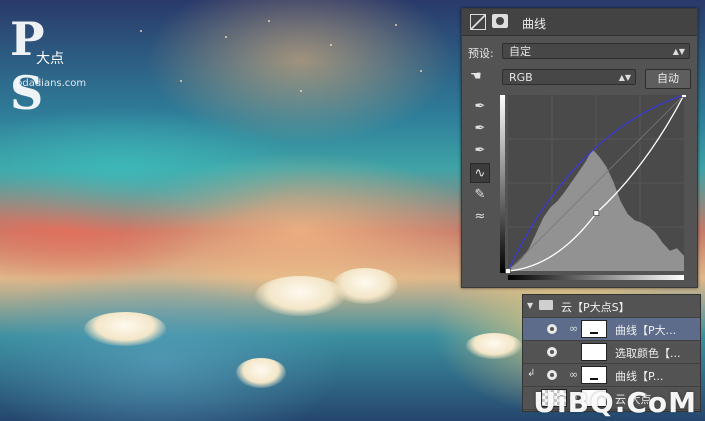 Image resolution: width=705 pixels, height=421 pixels. I want to click on preset-value: 自定, so click(520, 51).